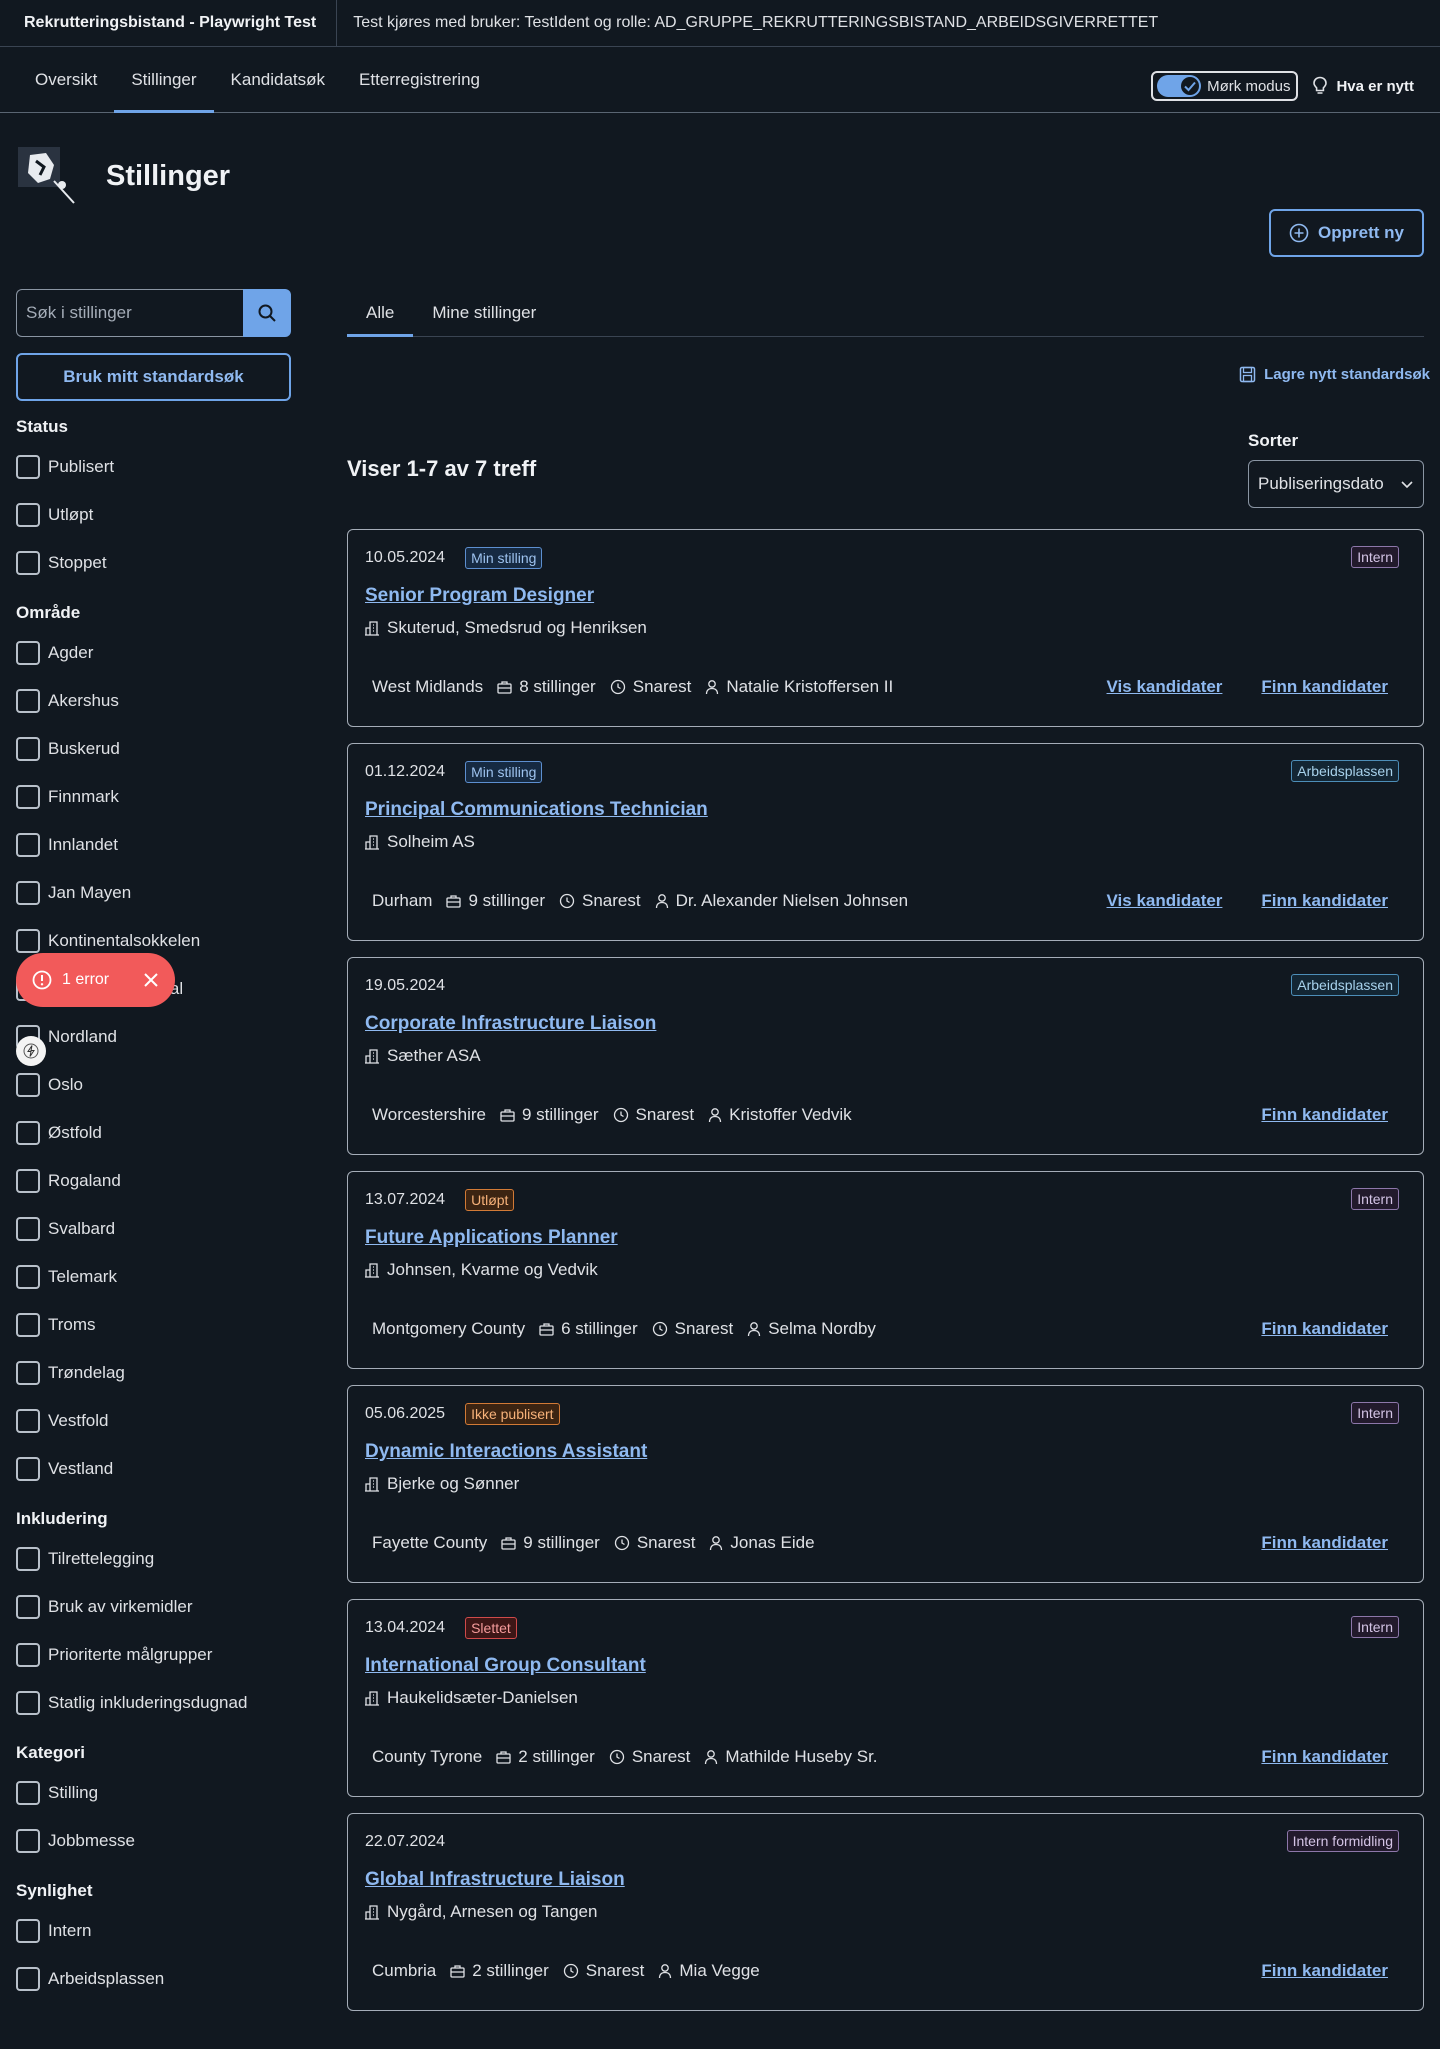 The image size is (1440, 2049). I want to click on job-title-link: Dynamic Interactions Assistant, so click(506, 1452).